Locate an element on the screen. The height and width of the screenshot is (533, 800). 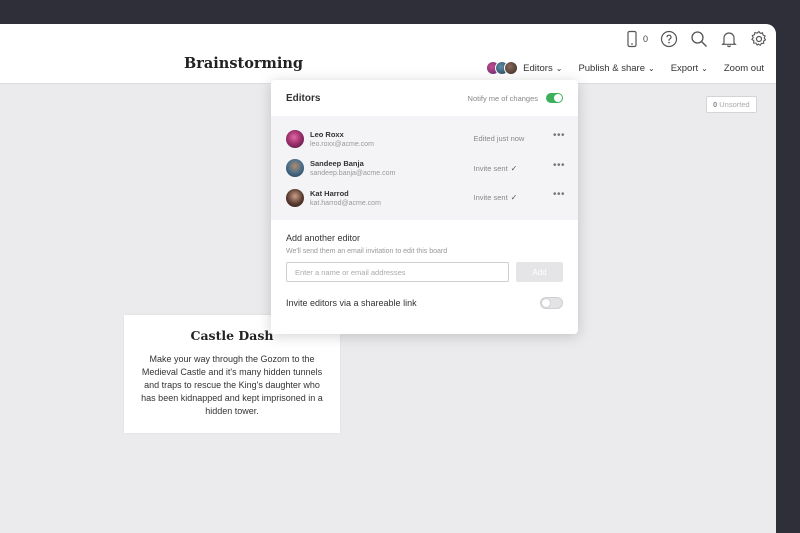
export-label: Export is located at coordinates (684, 68).